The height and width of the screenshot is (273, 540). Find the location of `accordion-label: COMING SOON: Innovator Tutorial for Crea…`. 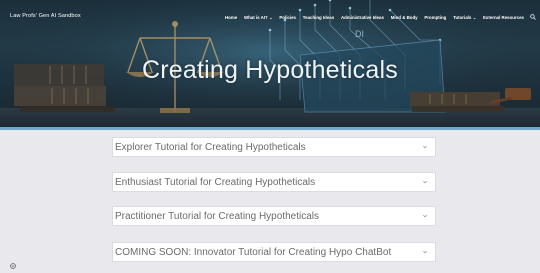

accordion-label: COMING SOON: Innovator Tutorial for Crea… is located at coordinates (253, 252).